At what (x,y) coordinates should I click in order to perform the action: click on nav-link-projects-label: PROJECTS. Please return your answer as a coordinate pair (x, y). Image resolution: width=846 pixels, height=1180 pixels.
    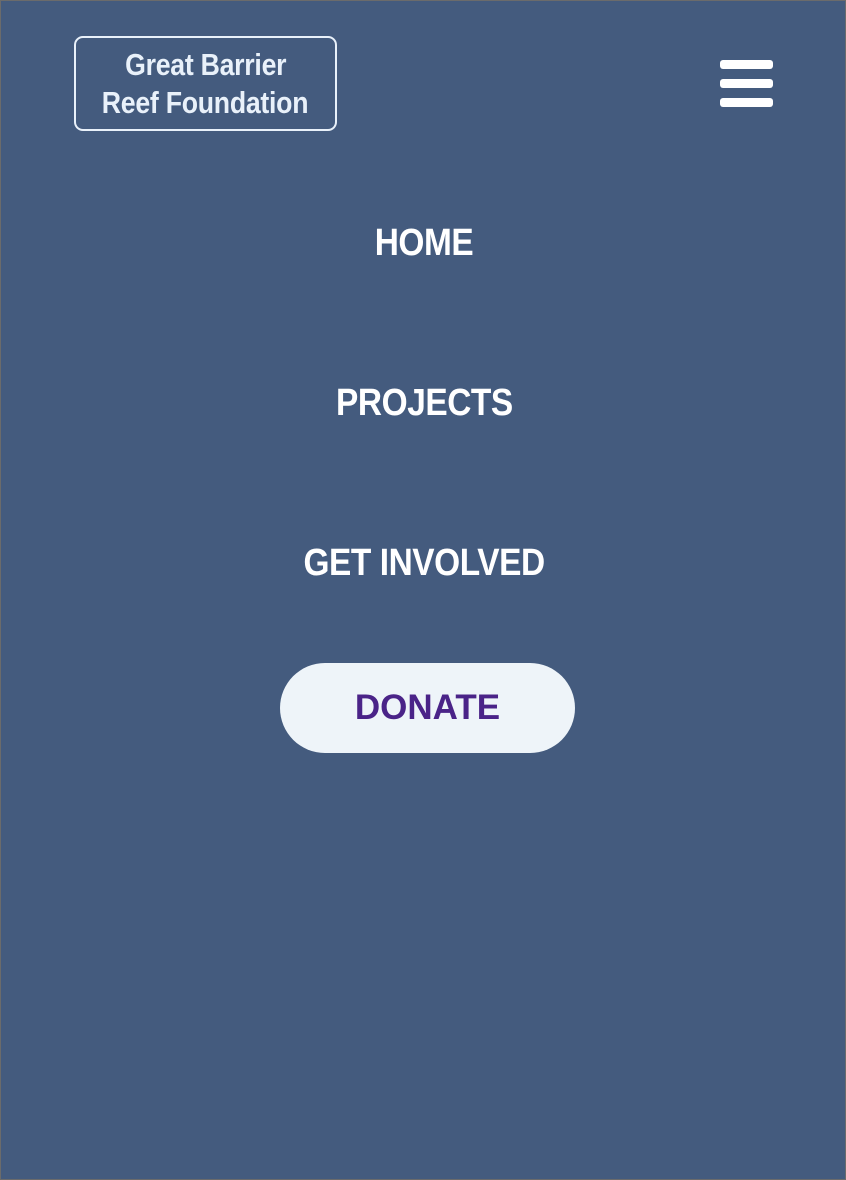
    Looking at the image, I should click on (424, 403).